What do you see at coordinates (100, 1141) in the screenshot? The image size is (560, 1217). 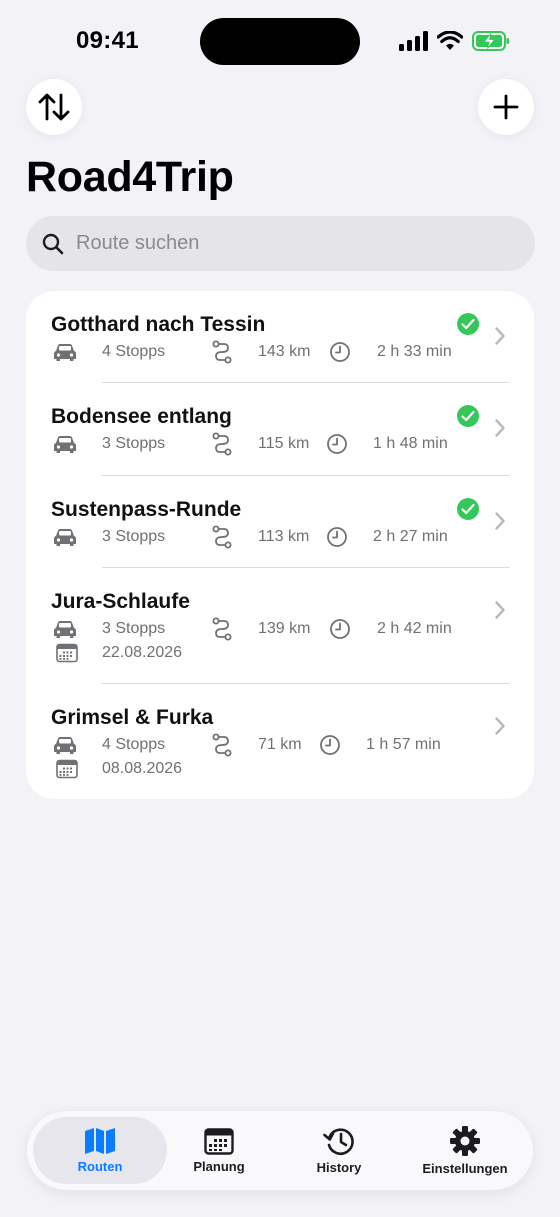 I see `map-icon` at bounding box center [100, 1141].